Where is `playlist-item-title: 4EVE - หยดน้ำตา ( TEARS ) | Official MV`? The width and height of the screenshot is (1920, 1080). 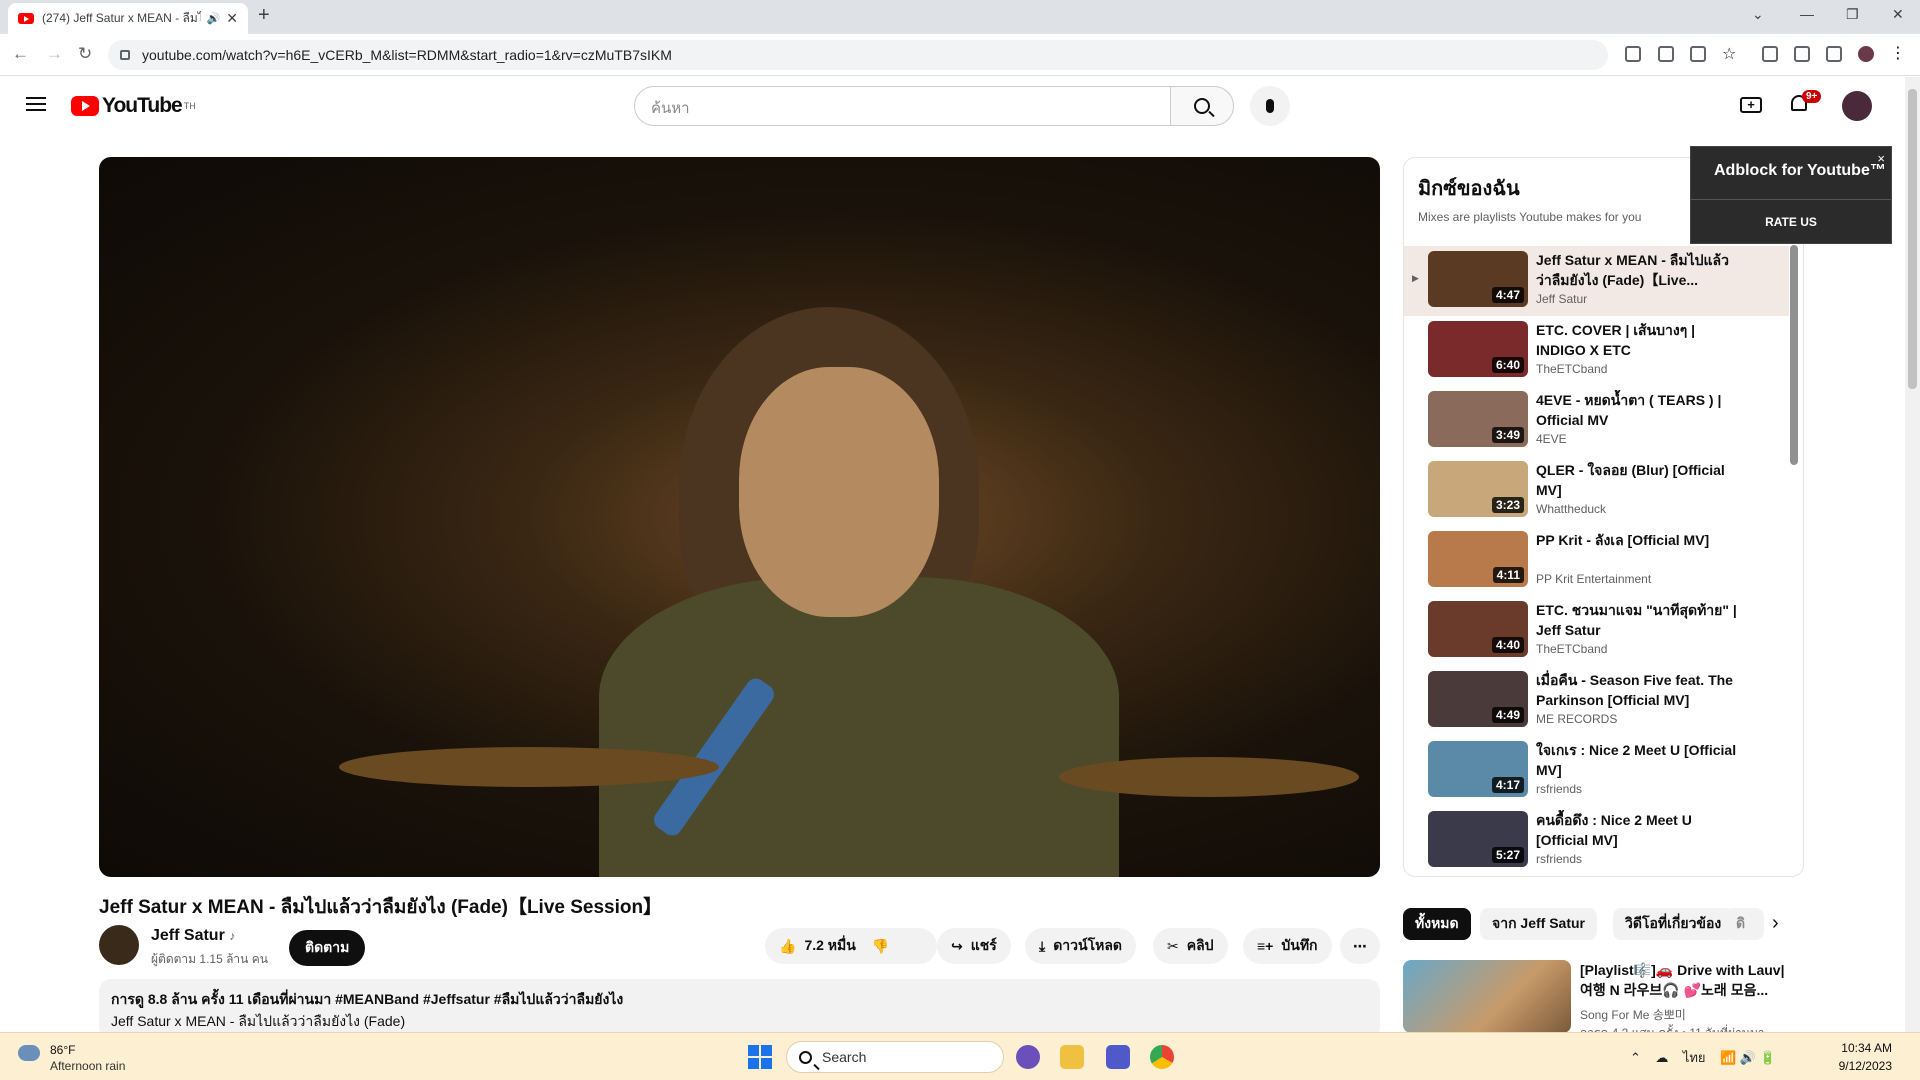
playlist-item-title: 4EVE - หยดน้ำตา ( TEARS ) | Official MV is located at coordinates (1638, 410).